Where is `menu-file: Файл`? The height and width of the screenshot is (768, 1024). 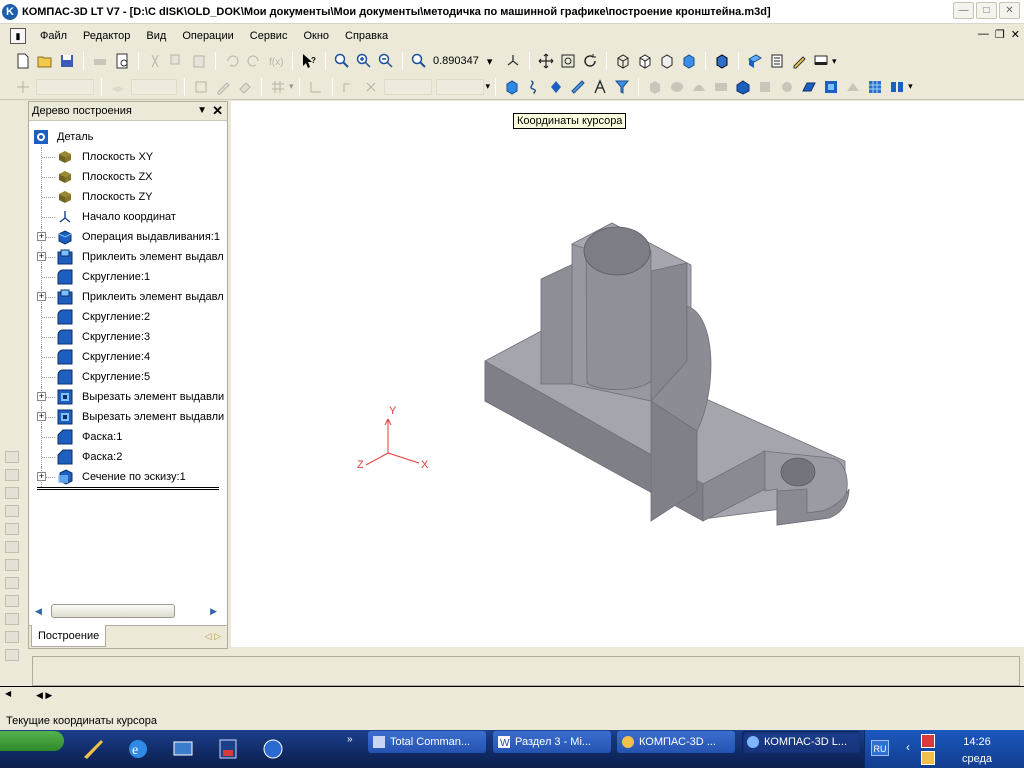
menu-file: Файл is located at coordinates (53, 36).